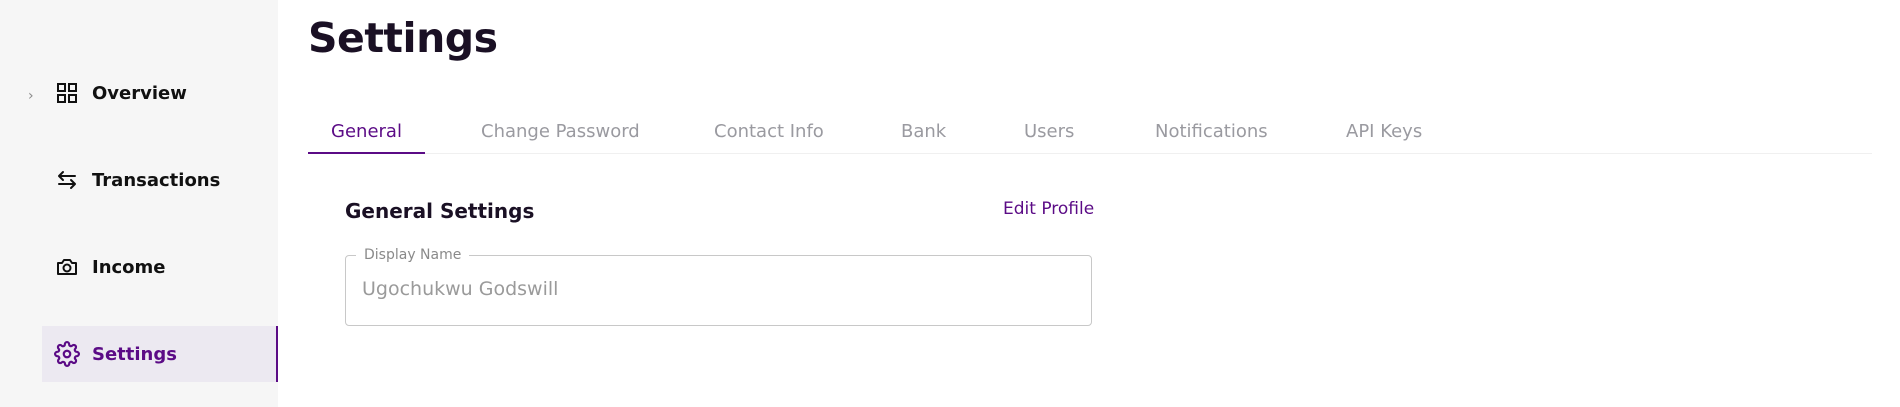  Describe the element at coordinates (413, 255) in the screenshot. I see `display-name-label: Display Name` at that location.